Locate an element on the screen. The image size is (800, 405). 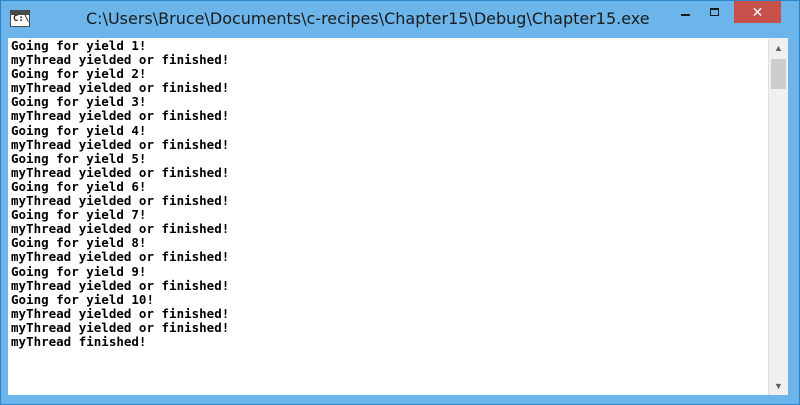
app-icon-prompt: C:\ is located at coordinates (21, 19).